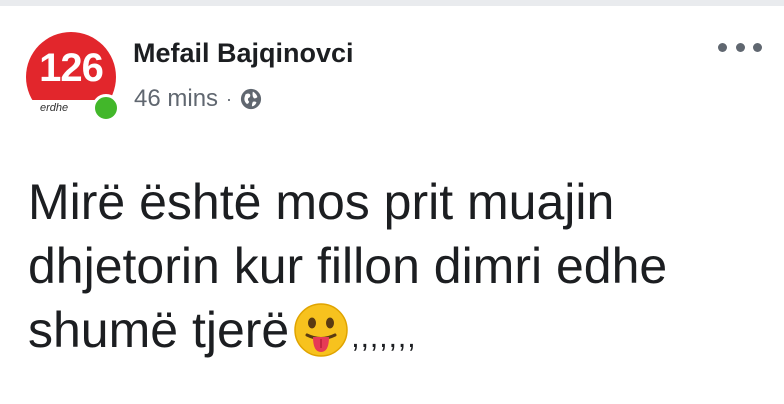 This screenshot has width=784, height=404. What do you see at coordinates (71, 68) in the screenshot?
I see `avatar-number: 126` at bounding box center [71, 68].